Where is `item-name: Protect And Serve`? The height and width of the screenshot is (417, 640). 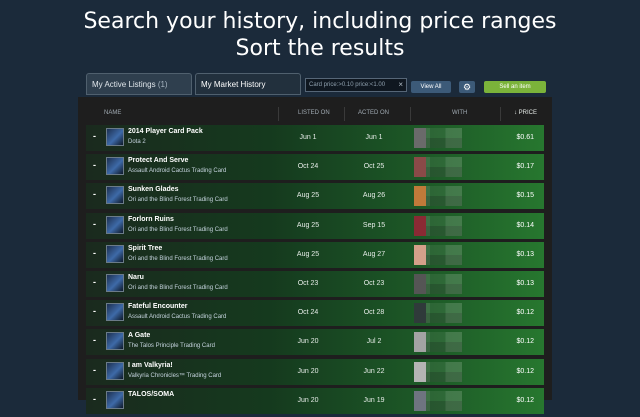 item-name: Protect And Serve is located at coordinates (158, 160).